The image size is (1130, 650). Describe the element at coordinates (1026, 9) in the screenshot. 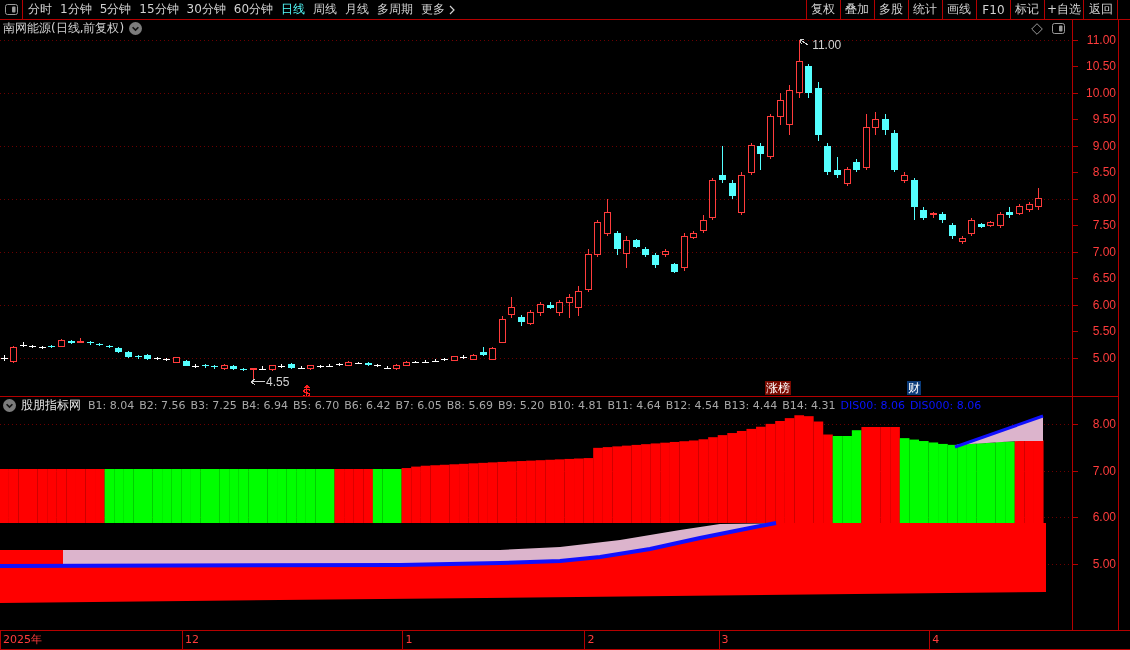

I see `toolbar-button: 标记` at that location.